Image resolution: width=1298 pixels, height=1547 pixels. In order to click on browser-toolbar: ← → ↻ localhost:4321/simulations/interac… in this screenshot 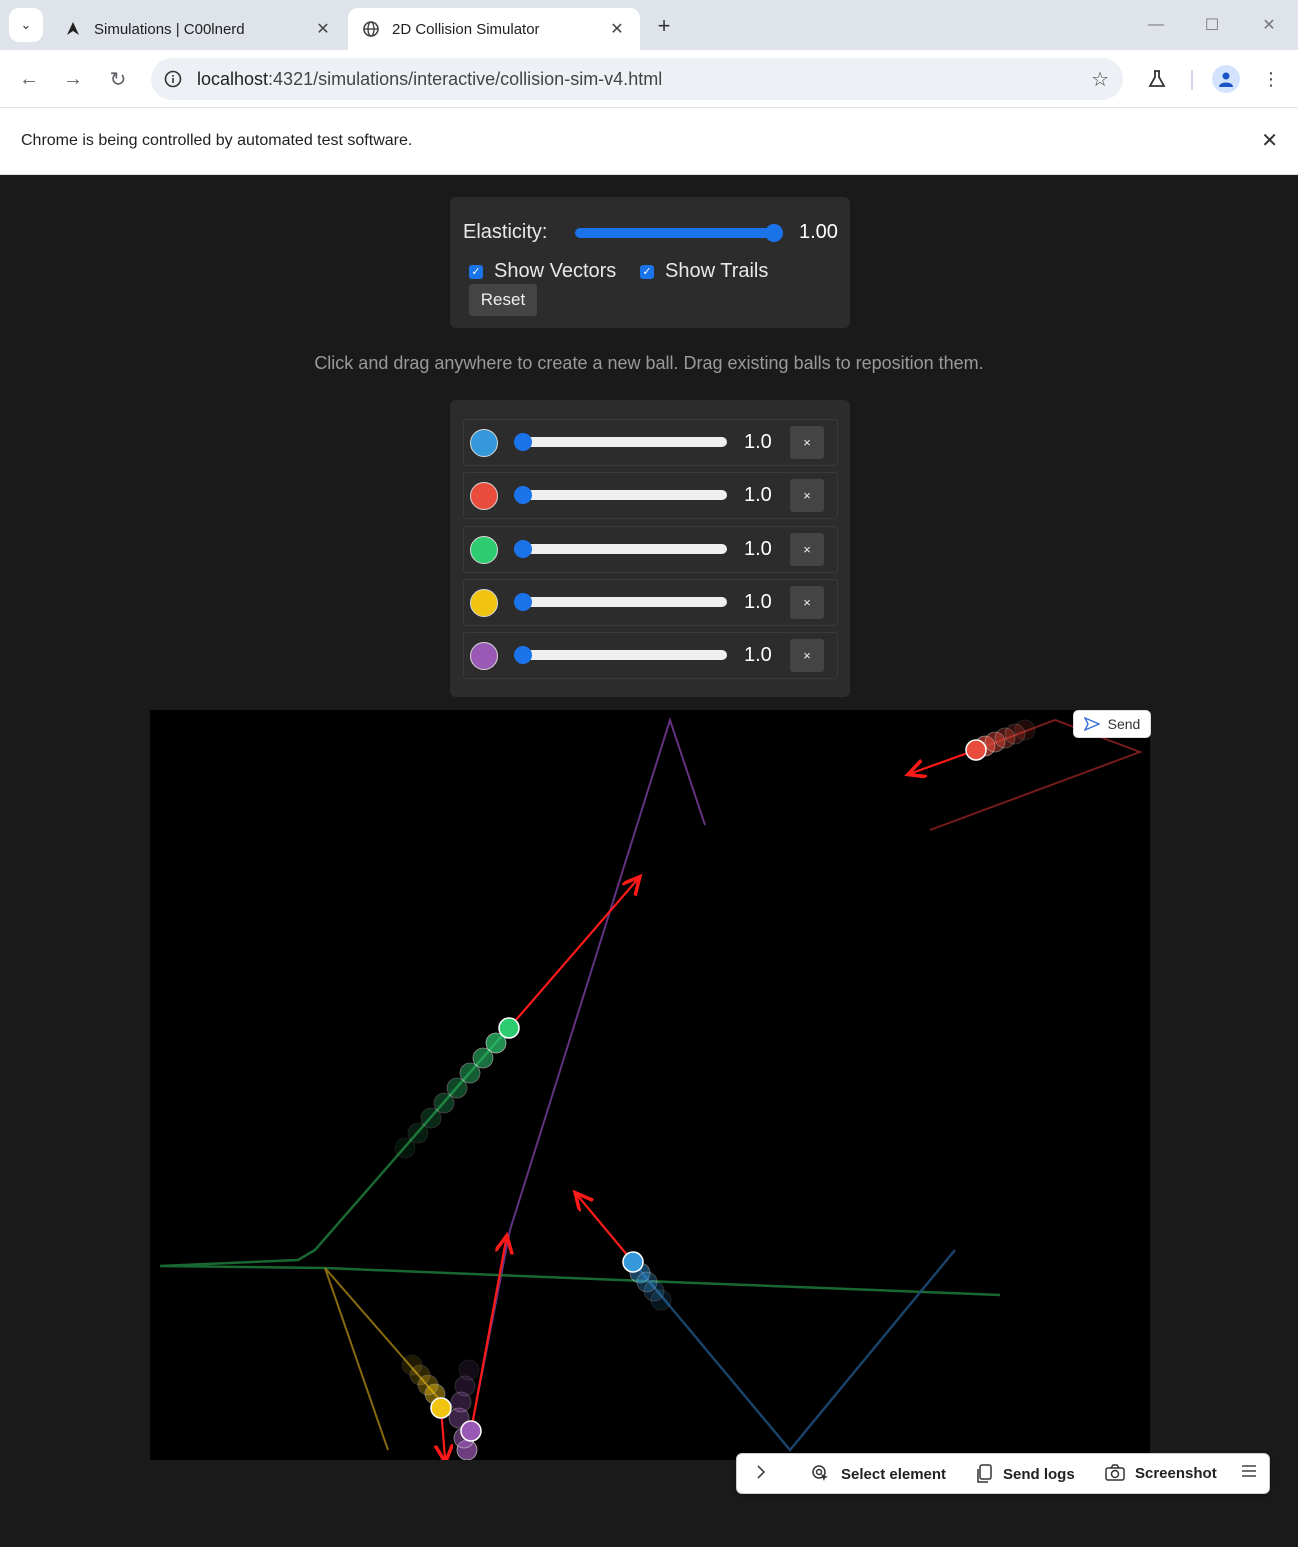, I will do `click(649, 79)`.